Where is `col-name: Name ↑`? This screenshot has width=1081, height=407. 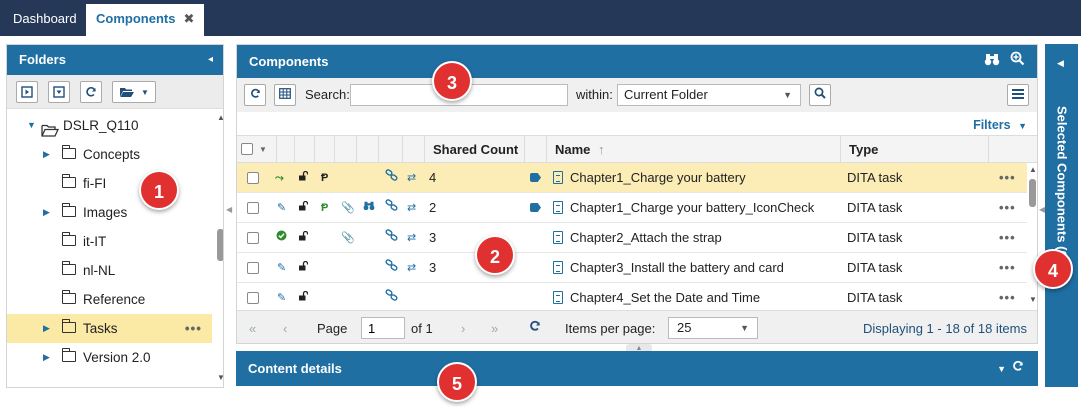 col-name: Name ↑ is located at coordinates (694, 149).